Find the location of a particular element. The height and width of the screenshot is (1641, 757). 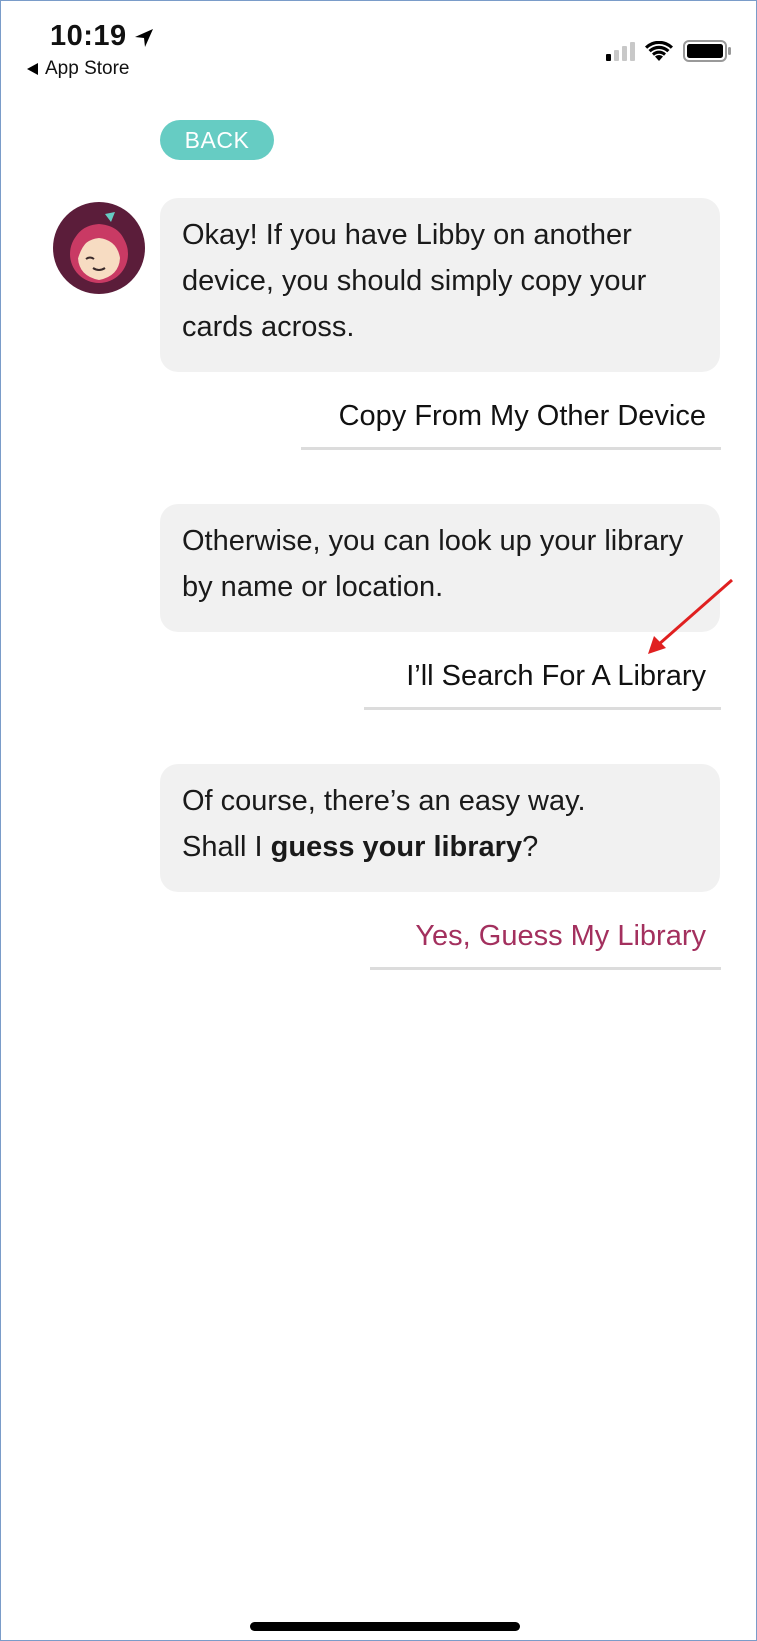

copy-from-other-device-option: Copy From My Other Device is located at coordinates (511, 425).